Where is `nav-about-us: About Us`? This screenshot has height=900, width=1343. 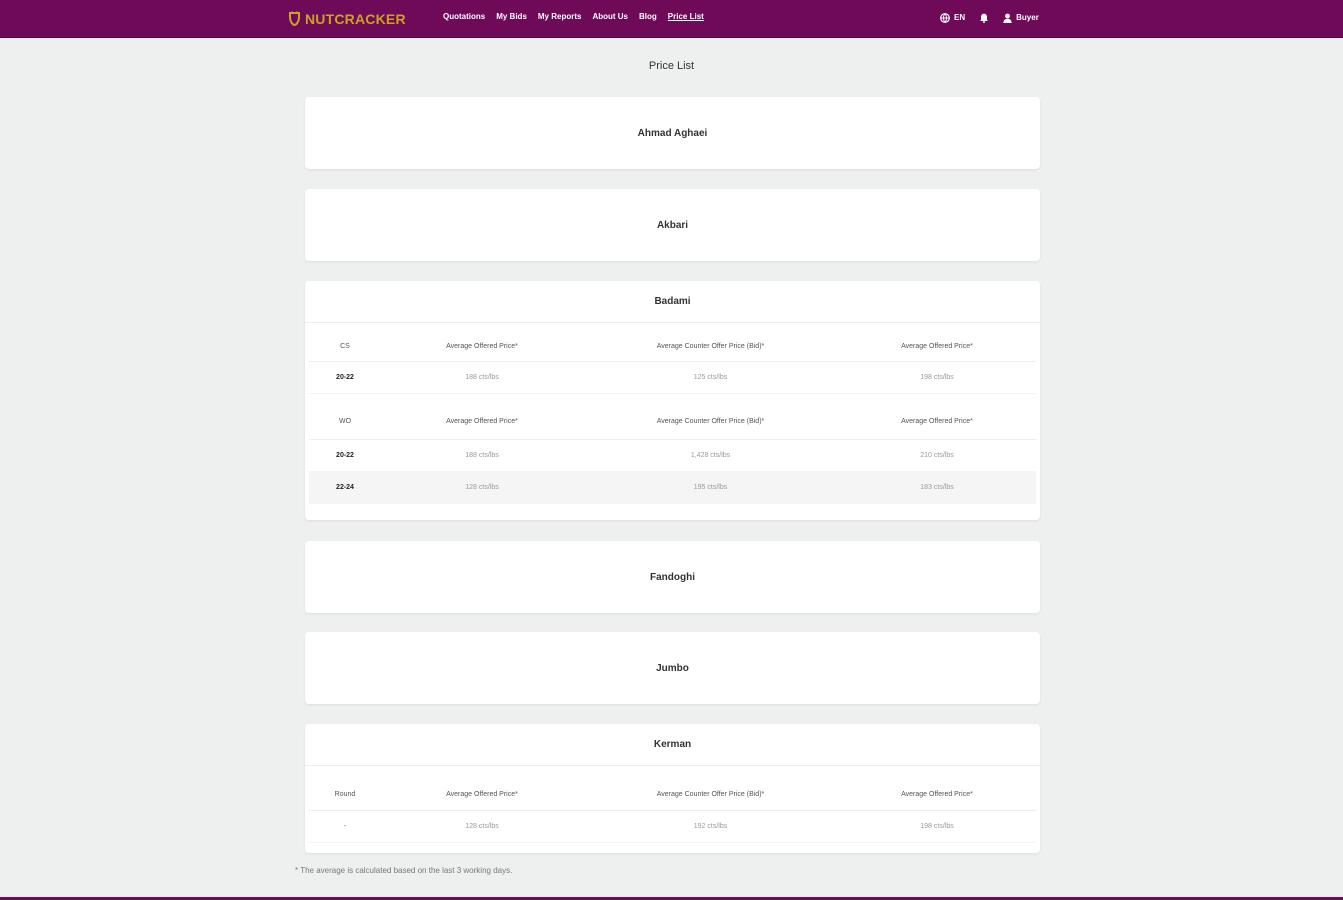 nav-about-us: About Us is located at coordinates (610, 16).